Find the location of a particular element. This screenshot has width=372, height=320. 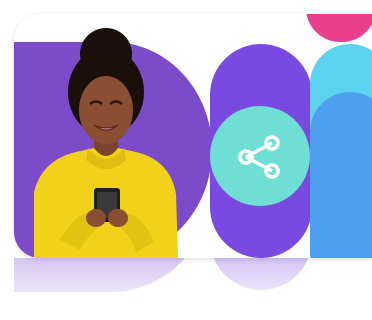

share-badge is located at coordinates (260, 156).